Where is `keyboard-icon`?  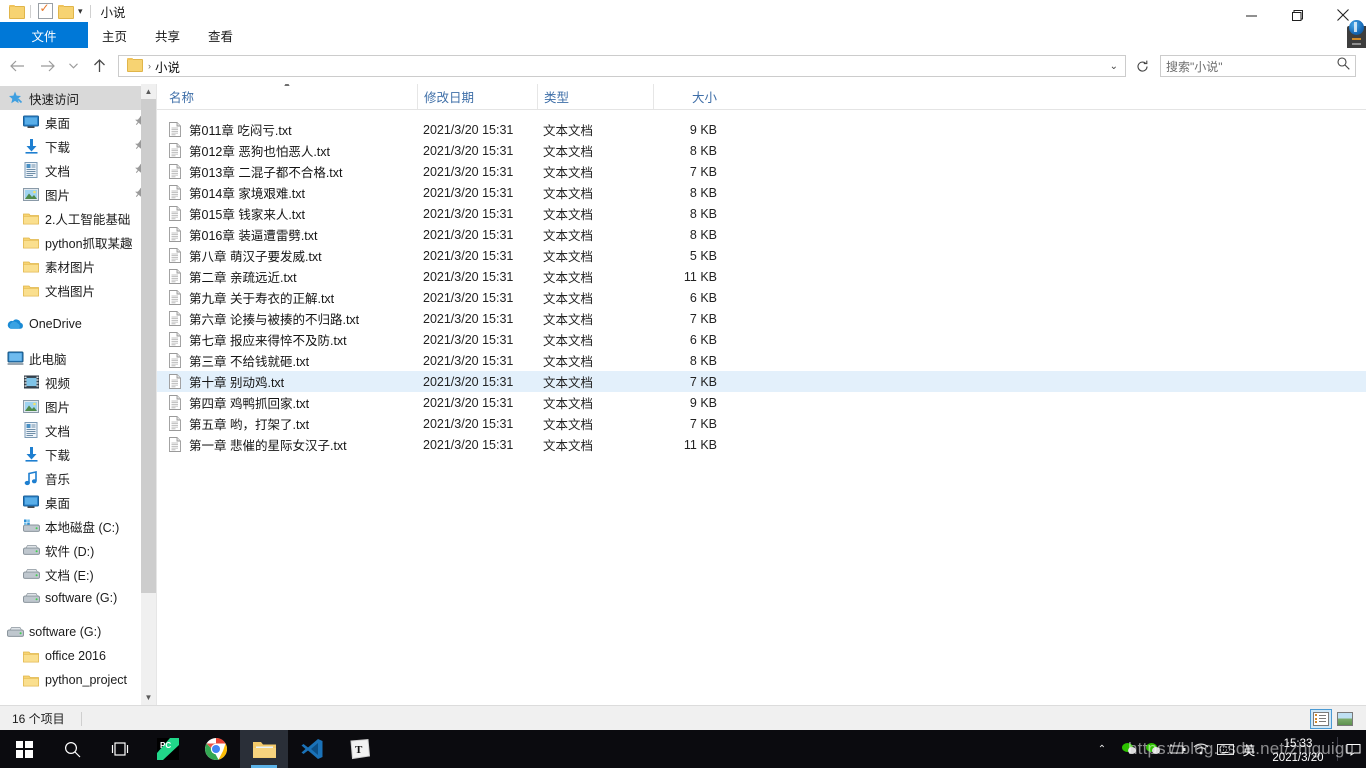
keyboard-icon is located at coordinates (1225, 749).